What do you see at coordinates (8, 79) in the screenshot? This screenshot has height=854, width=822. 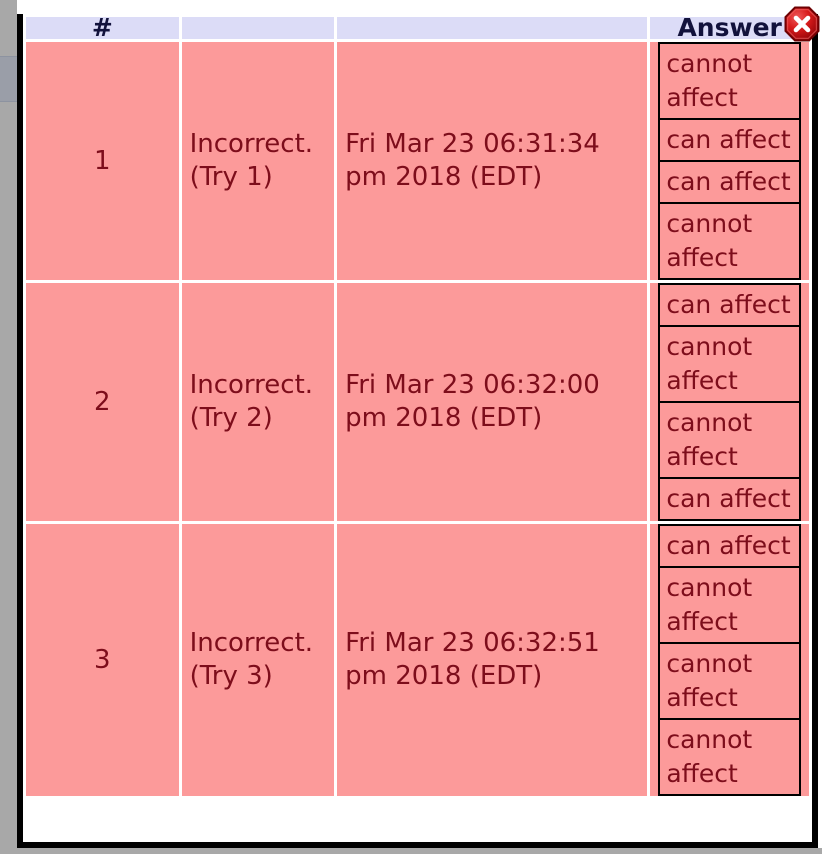 I see `page-scrollbar-thumb` at bounding box center [8, 79].